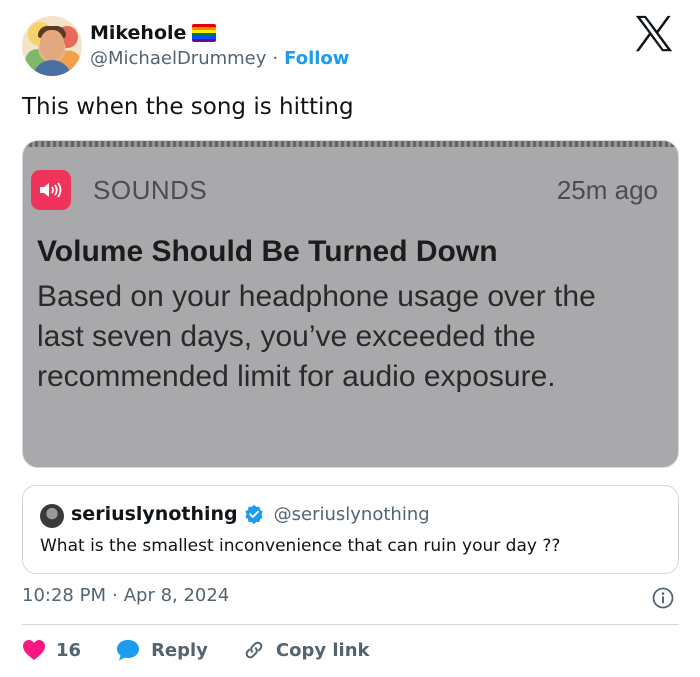 This screenshot has height=677, width=700. I want to click on copy-link-button: Copy link, so click(306, 650).